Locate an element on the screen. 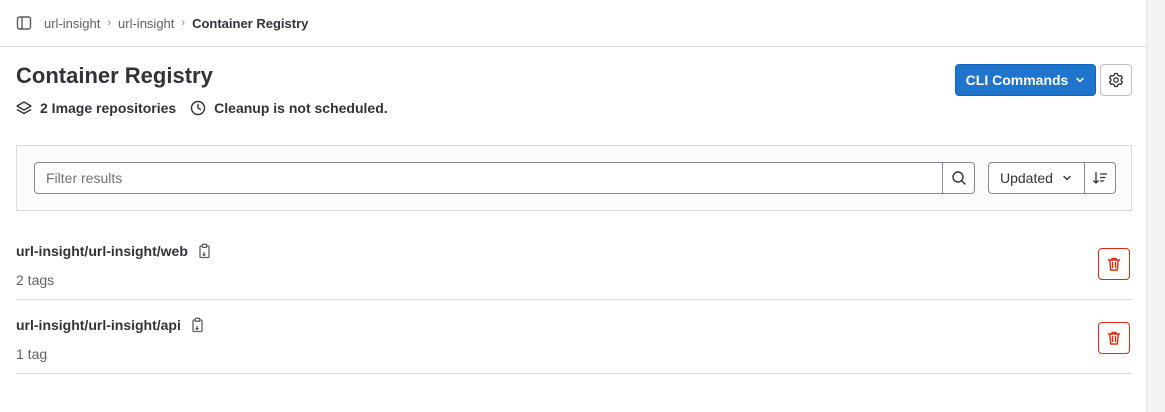 This screenshot has height=412, width=1165. search-icon is located at coordinates (959, 178).